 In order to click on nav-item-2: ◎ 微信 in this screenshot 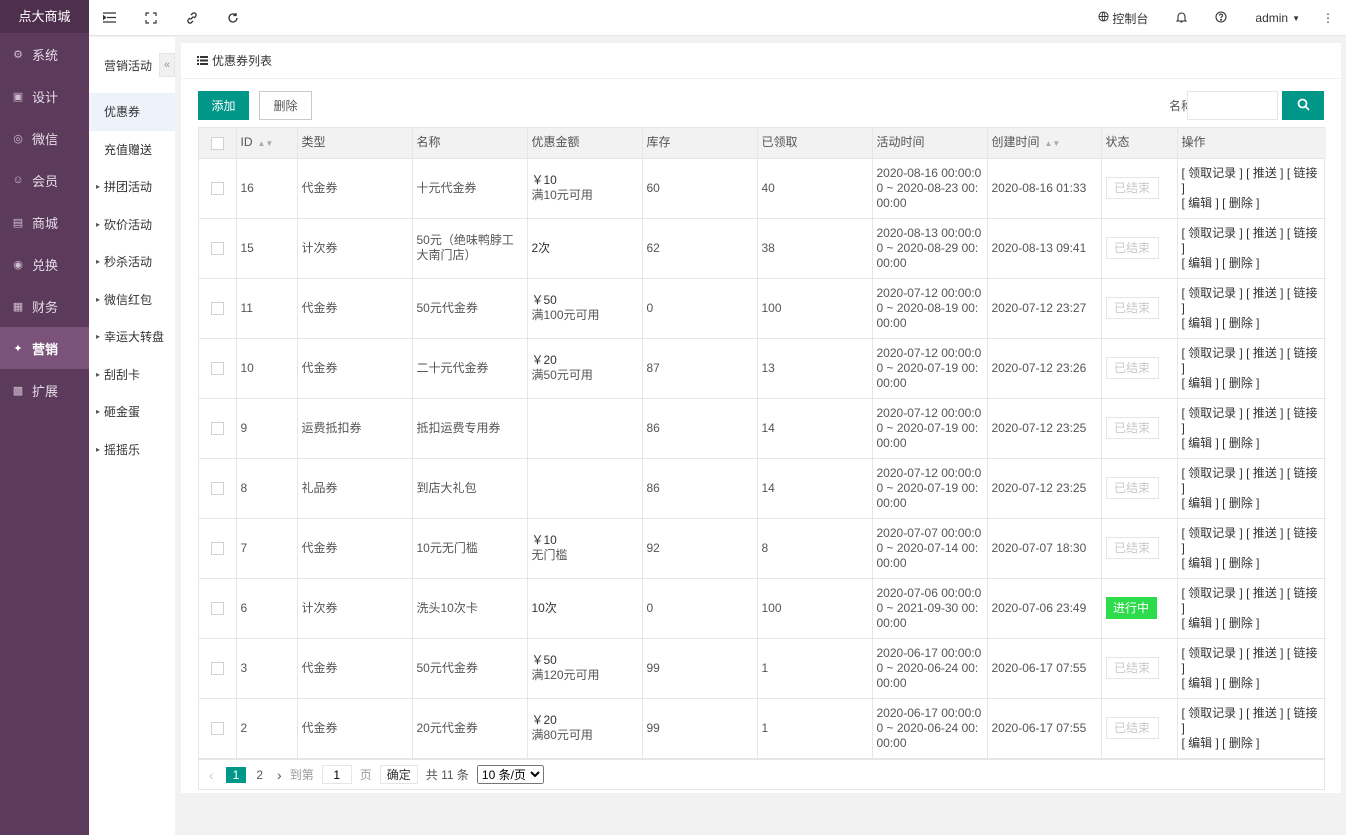, I will do `click(44, 138)`.